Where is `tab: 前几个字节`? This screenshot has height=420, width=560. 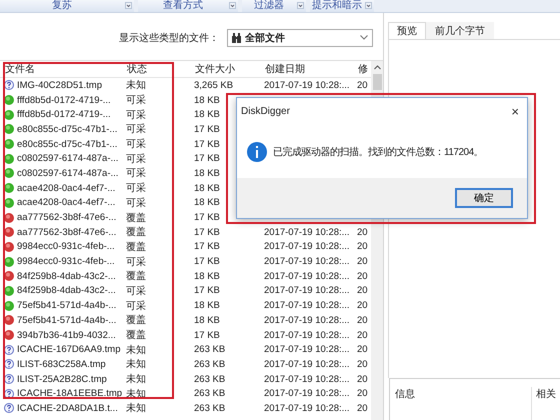 tab: 前几个字节 is located at coordinates (460, 30).